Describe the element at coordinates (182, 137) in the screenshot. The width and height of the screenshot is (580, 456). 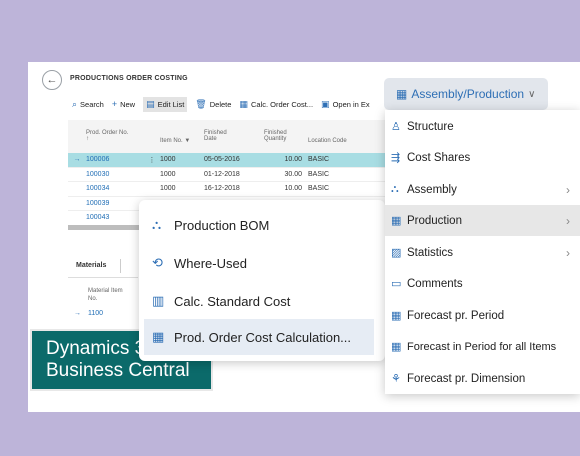
I see `column-item-no: Item No. ▼` at that location.